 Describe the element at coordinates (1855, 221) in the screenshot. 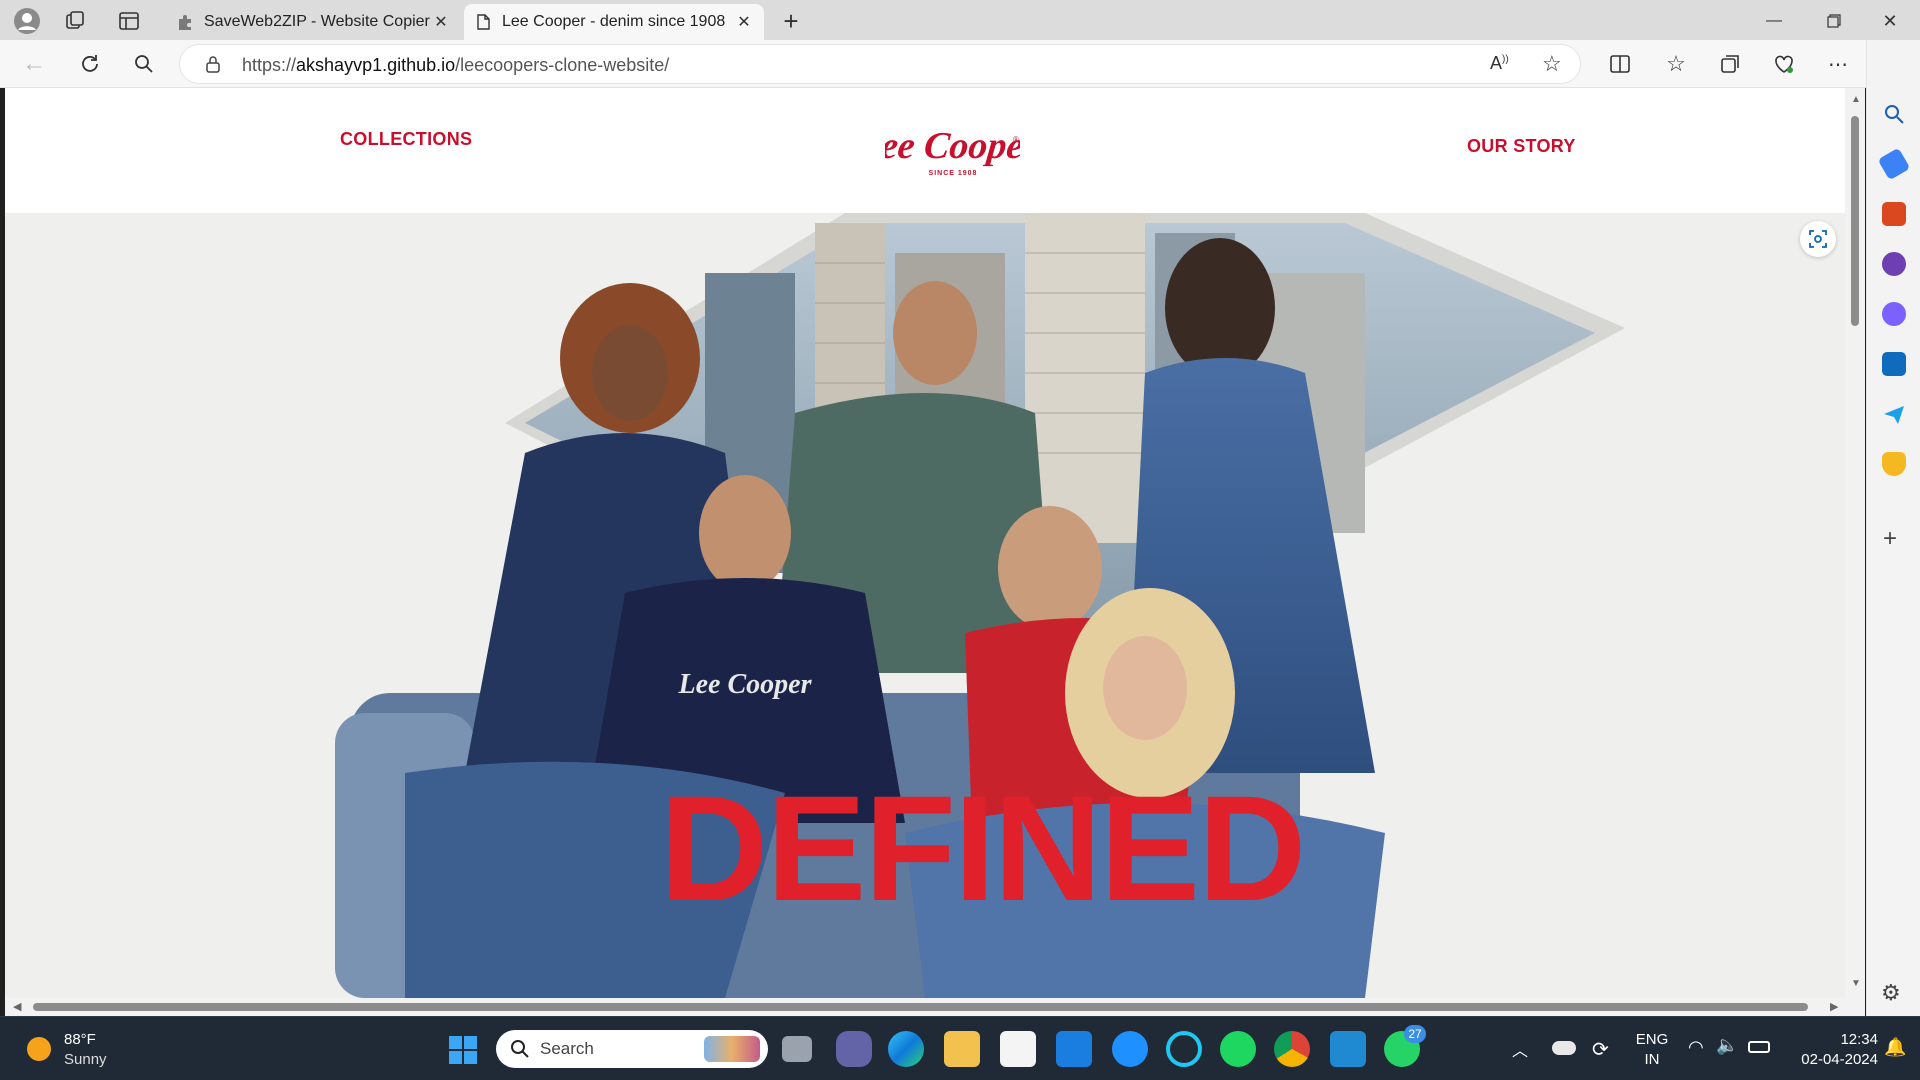

I see `vertical-scroll-thumb` at that location.